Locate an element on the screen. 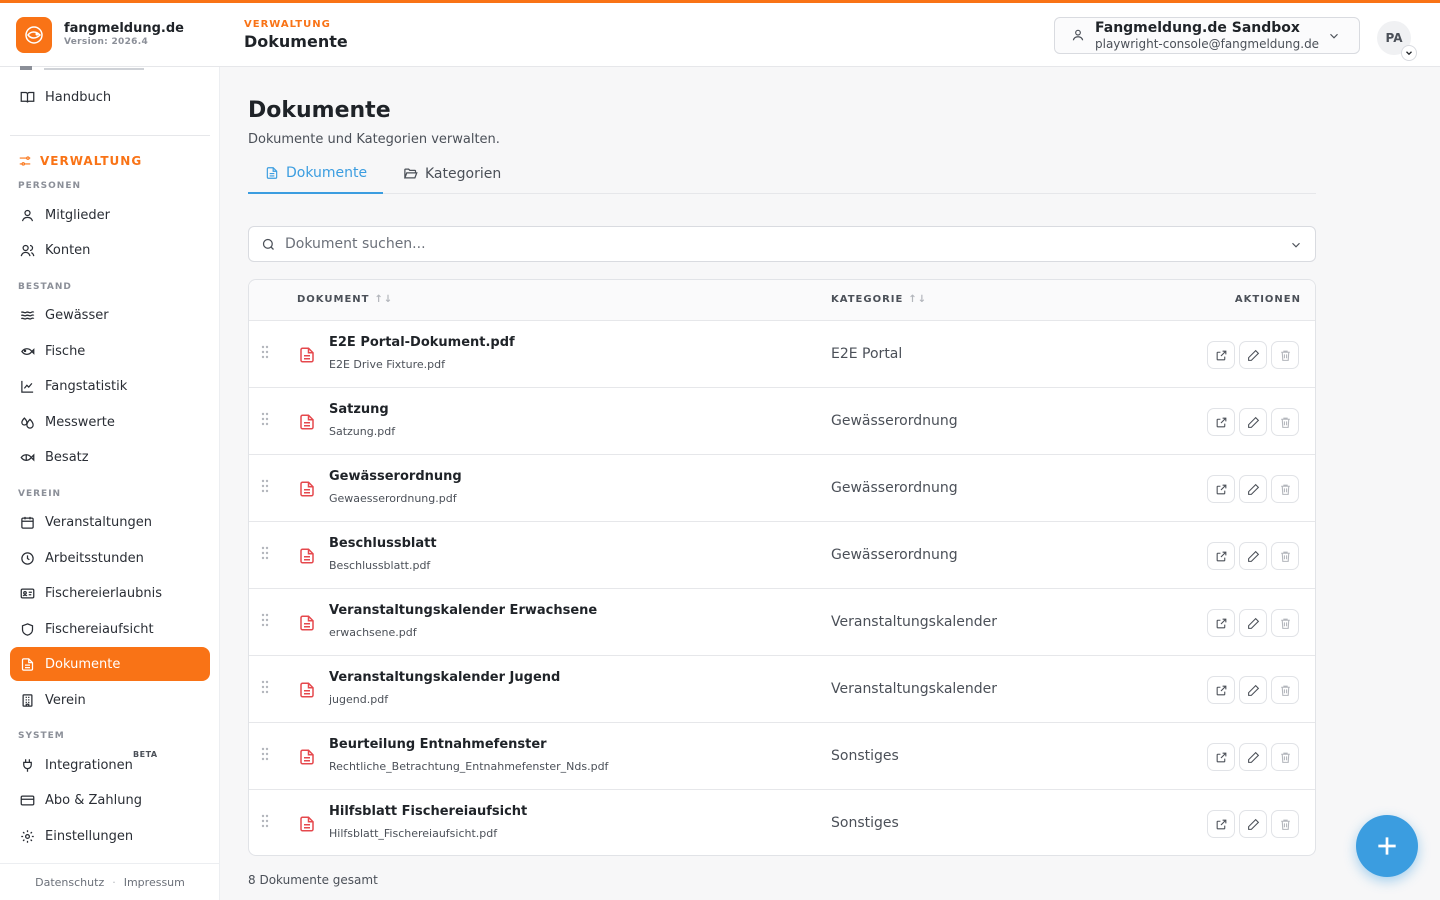 Image resolution: width=1440 pixels, height=900 pixels. credit-card-icon is located at coordinates (27, 800).